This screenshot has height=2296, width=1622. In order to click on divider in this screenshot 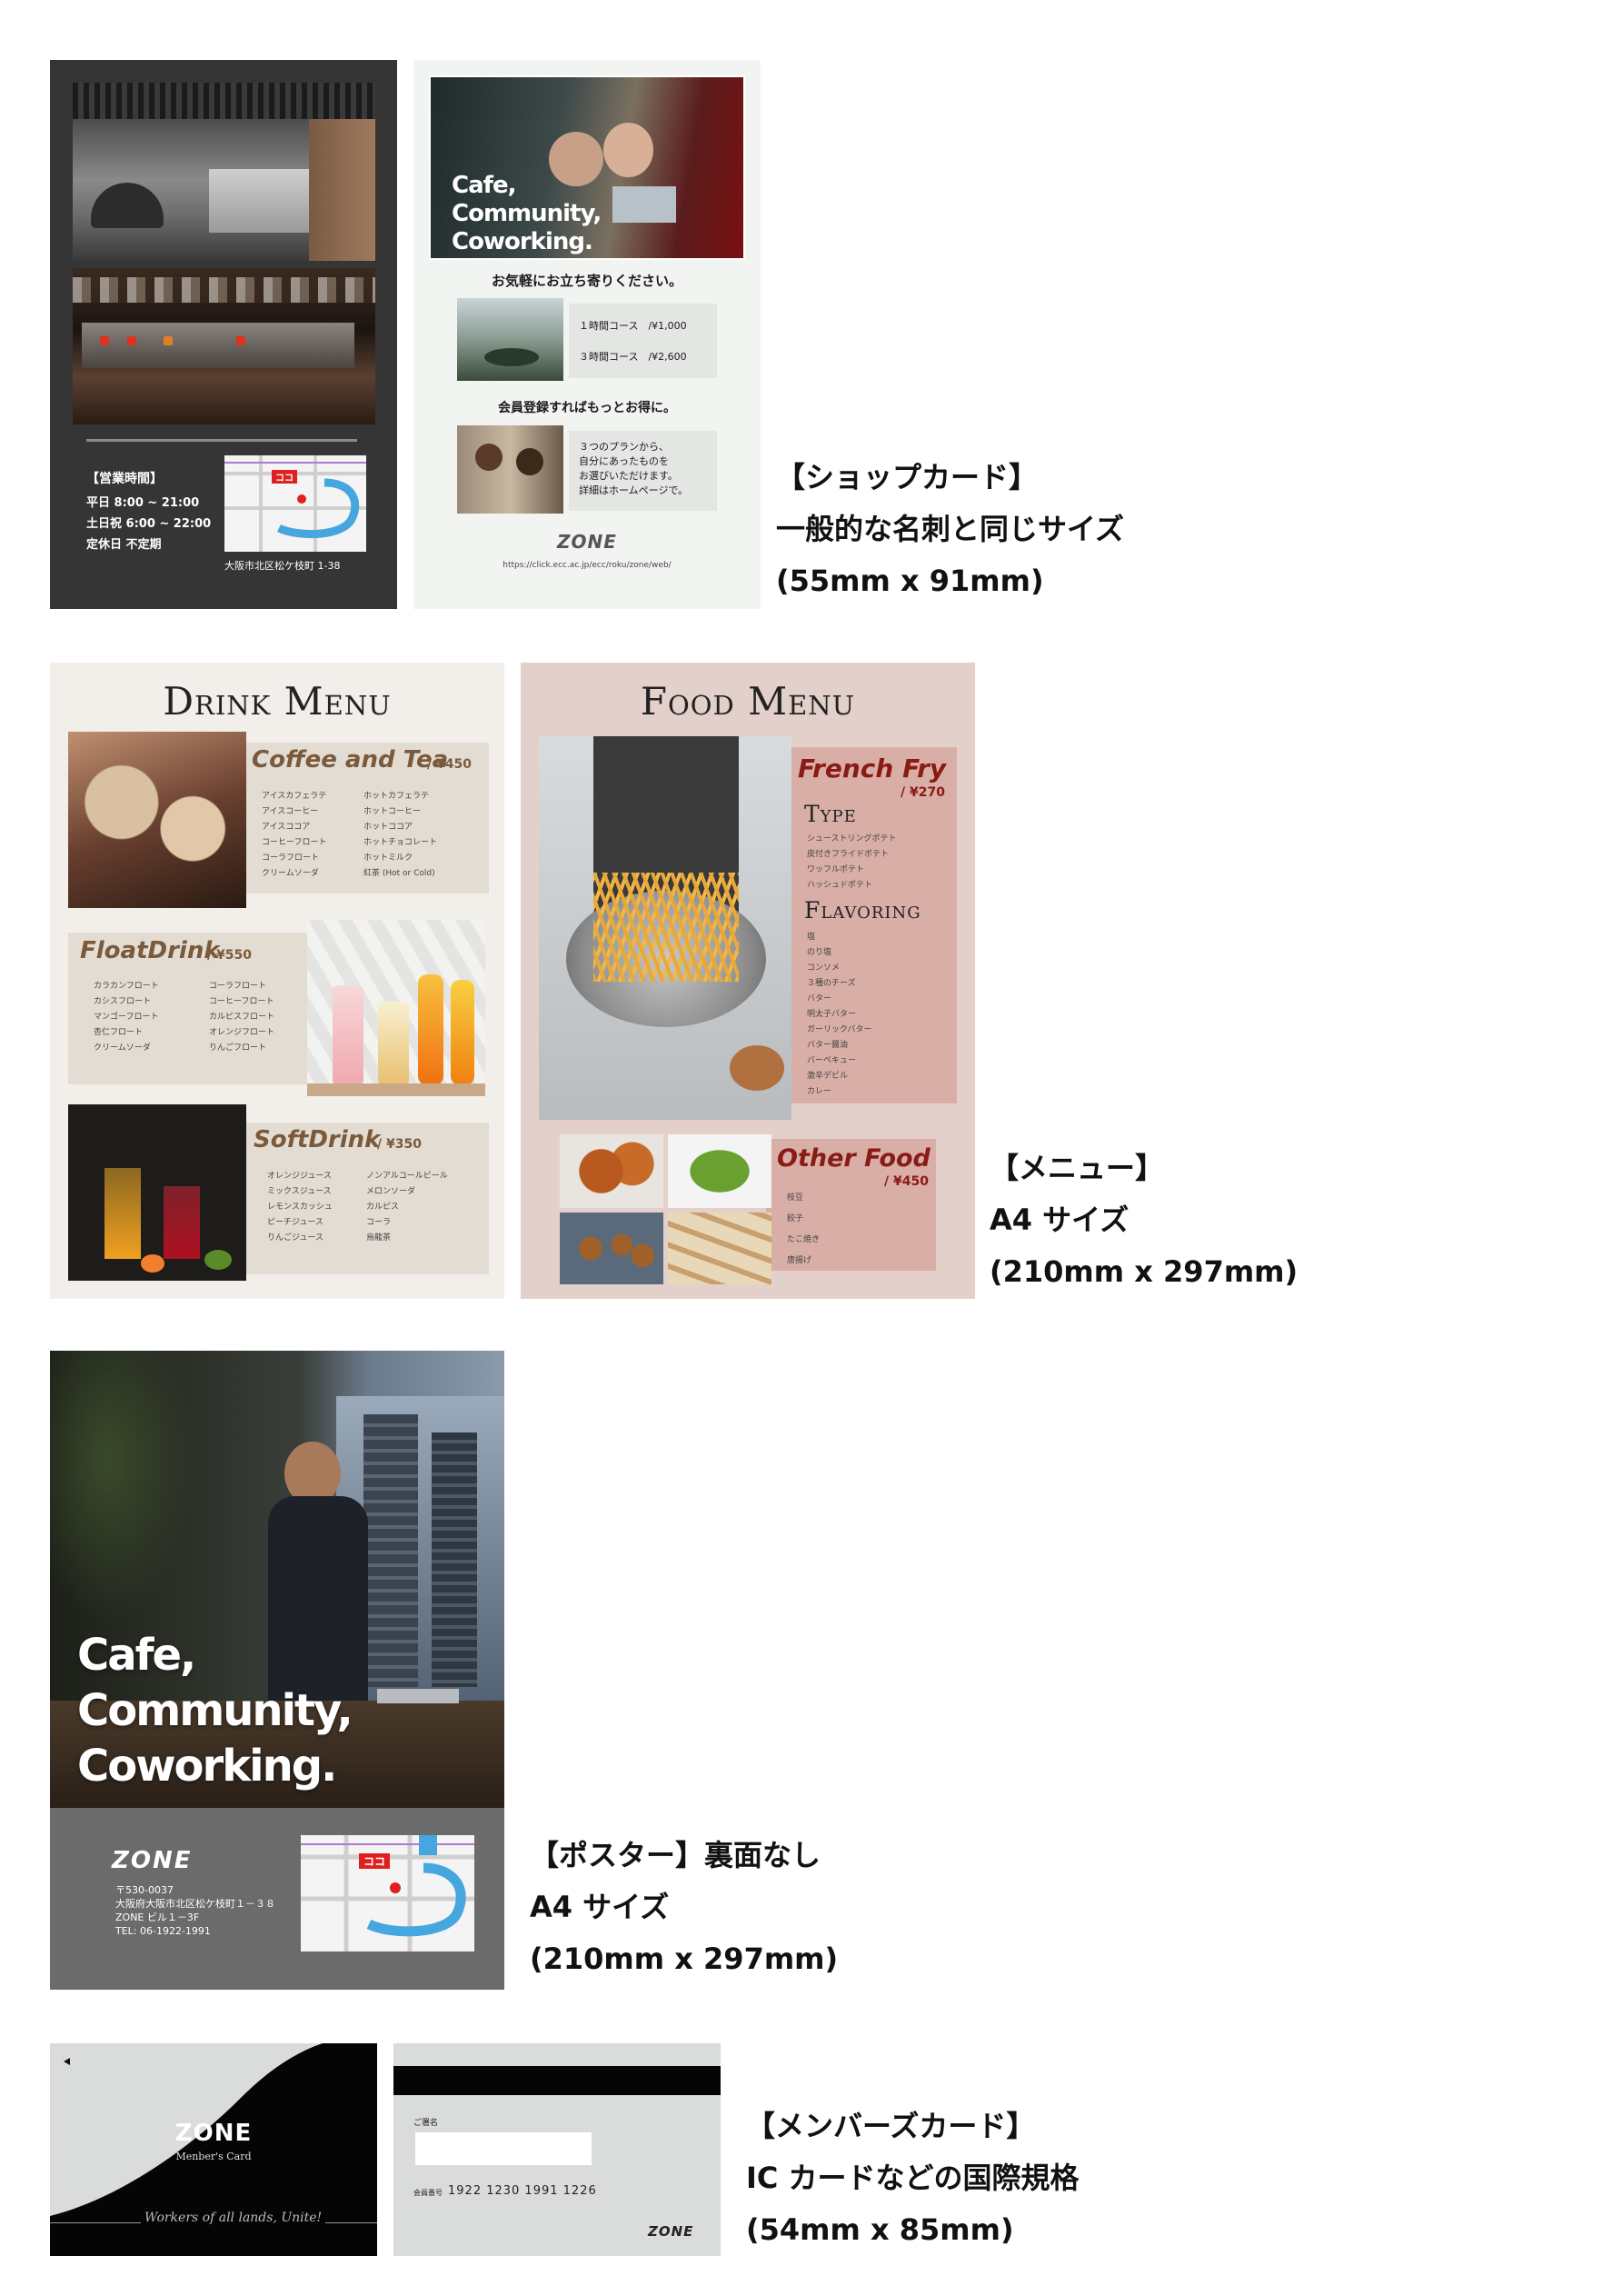, I will do `click(221, 440)`.